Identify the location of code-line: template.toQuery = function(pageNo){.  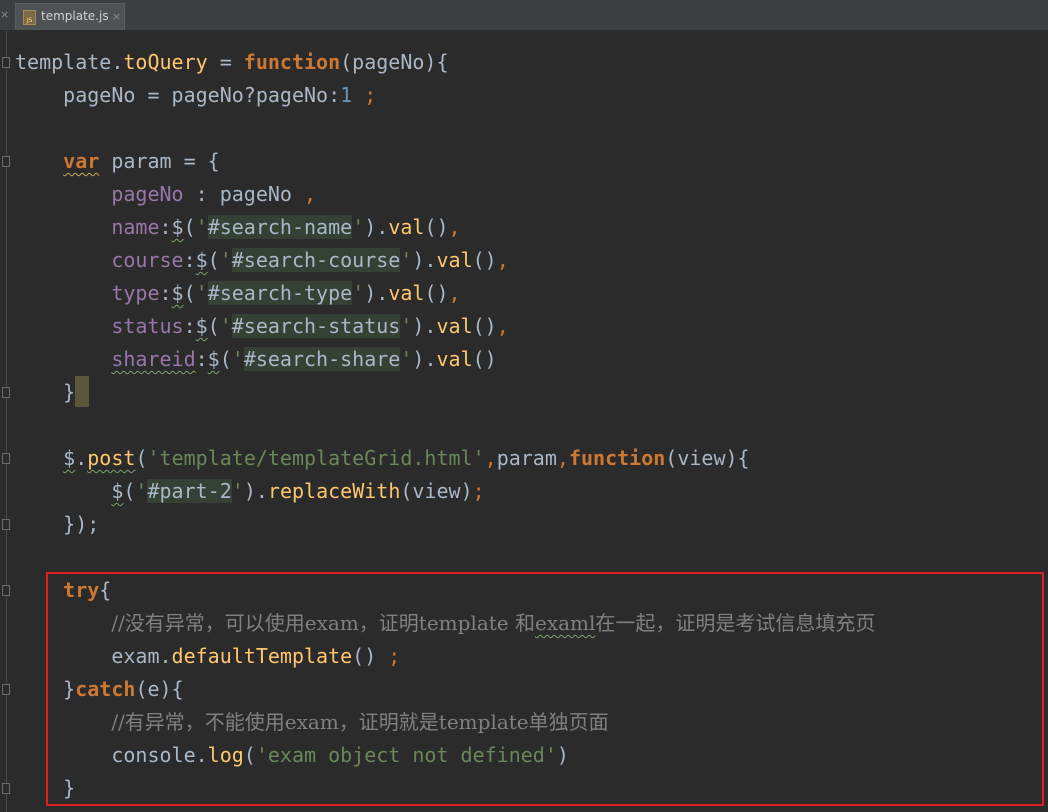
(232, 62).